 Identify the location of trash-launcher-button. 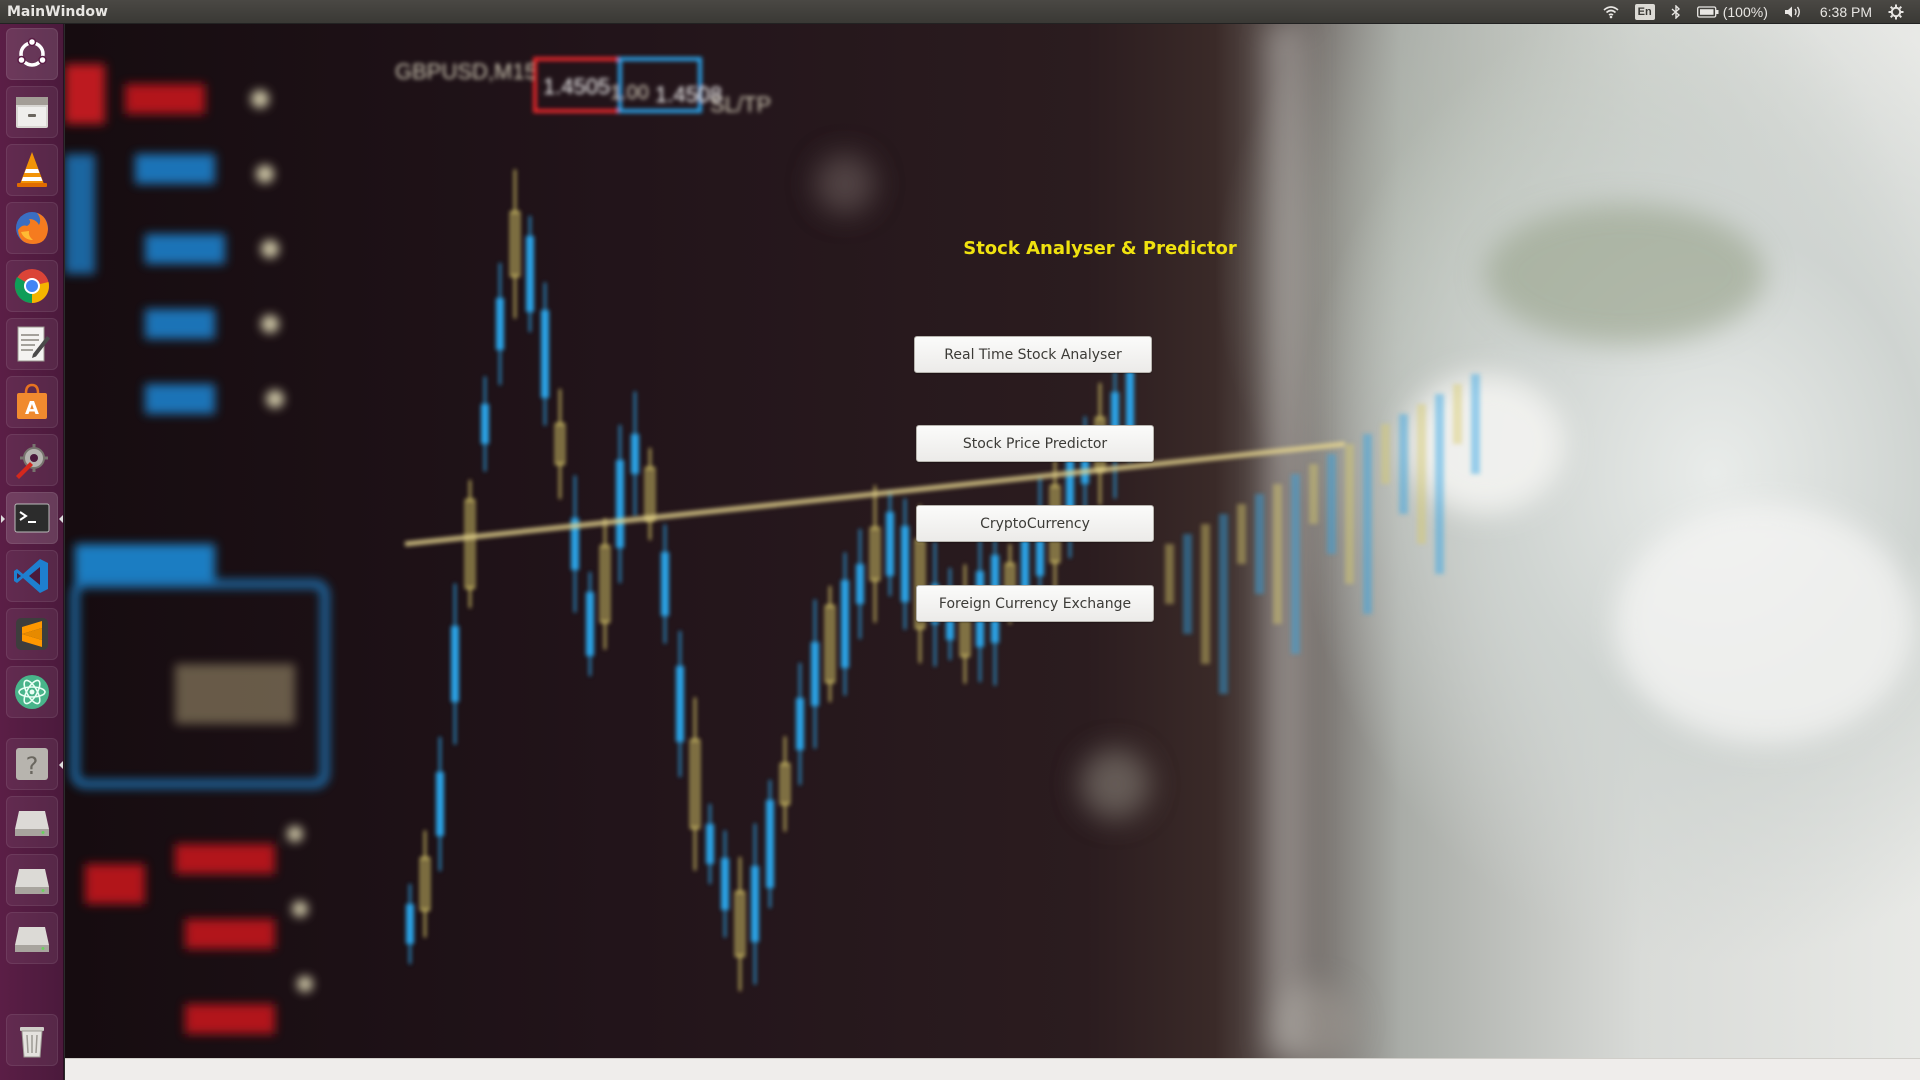
(32, 1040).